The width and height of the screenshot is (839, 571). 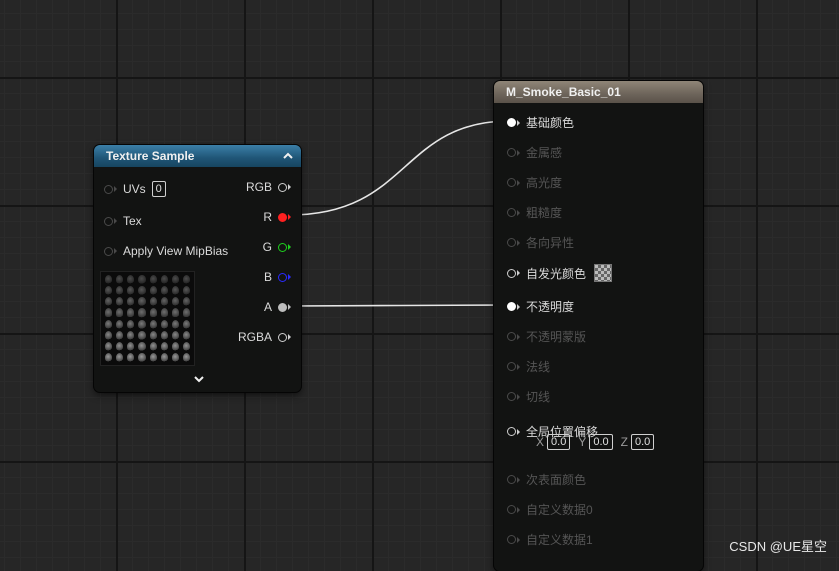 I want to click on material-pin-2: 高光度, so click(x=534, y=182).